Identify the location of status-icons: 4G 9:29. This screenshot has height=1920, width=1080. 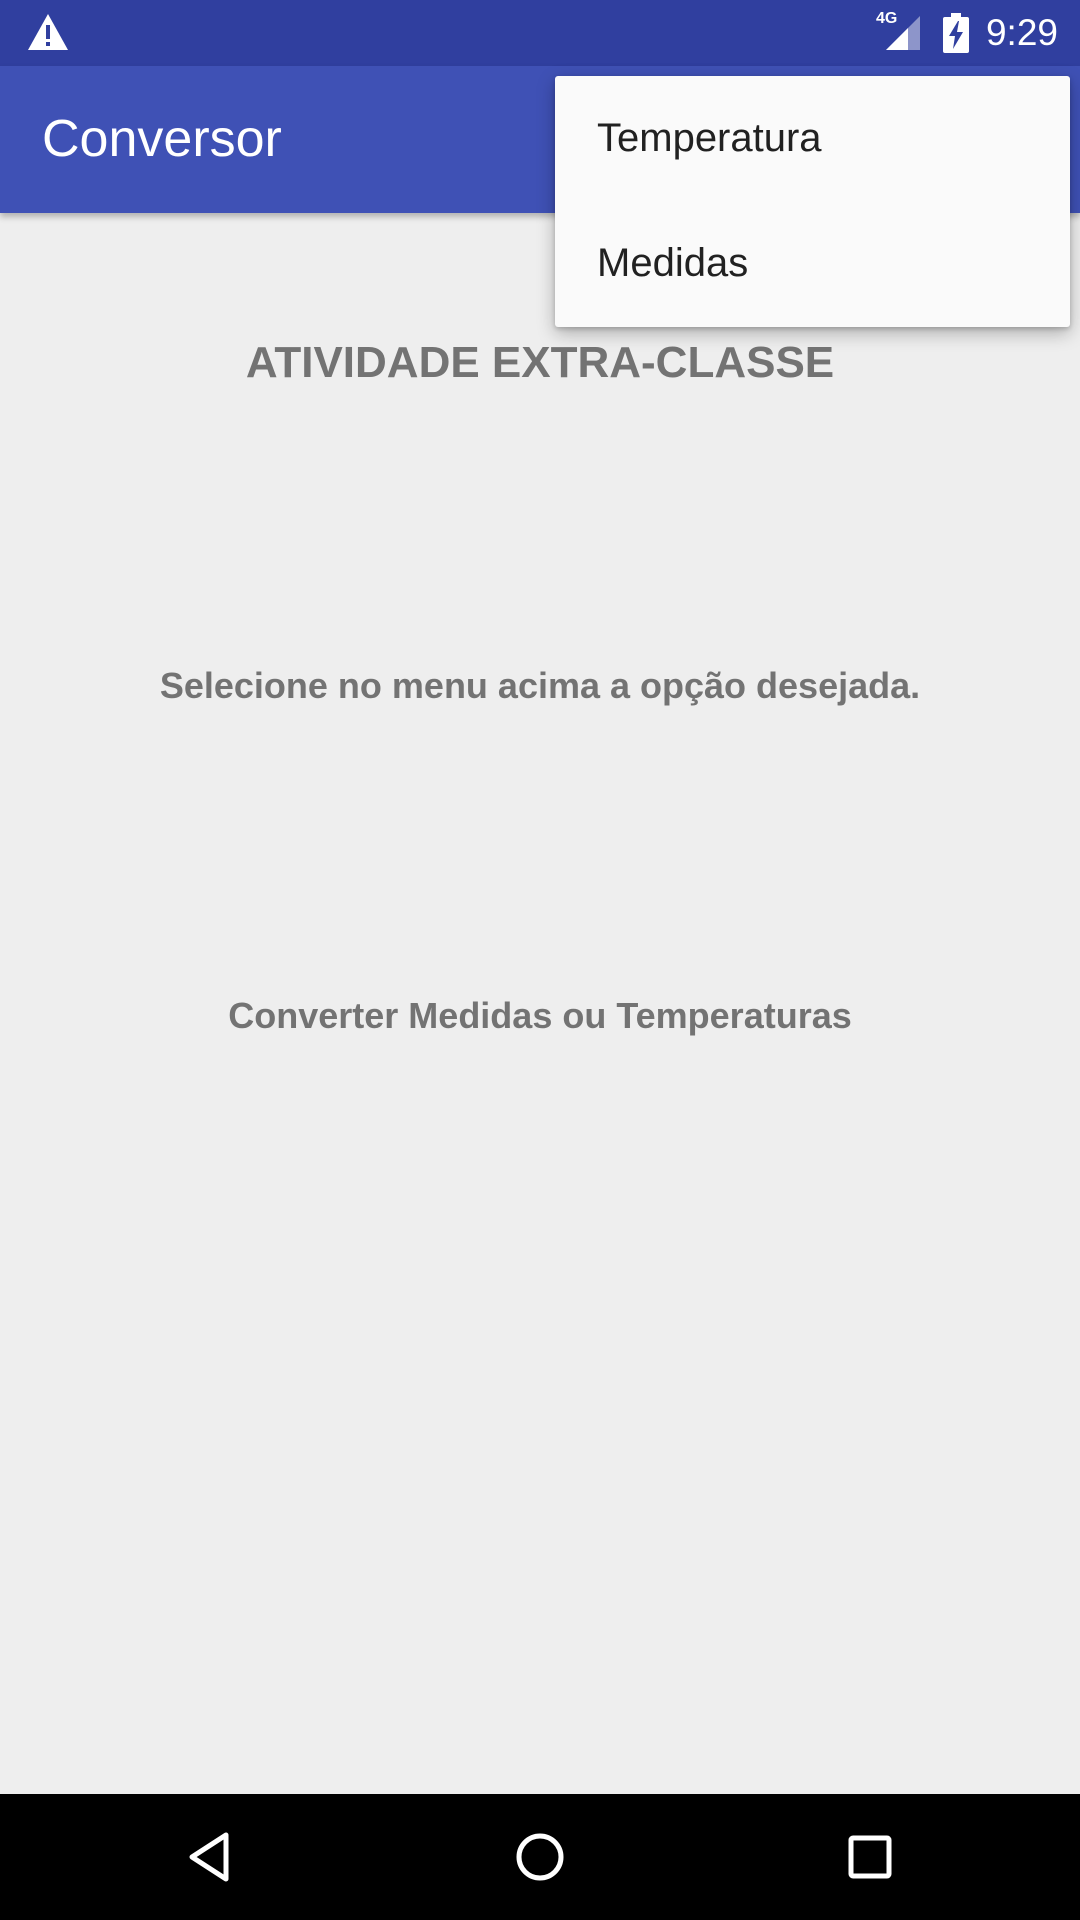
(966, 33).